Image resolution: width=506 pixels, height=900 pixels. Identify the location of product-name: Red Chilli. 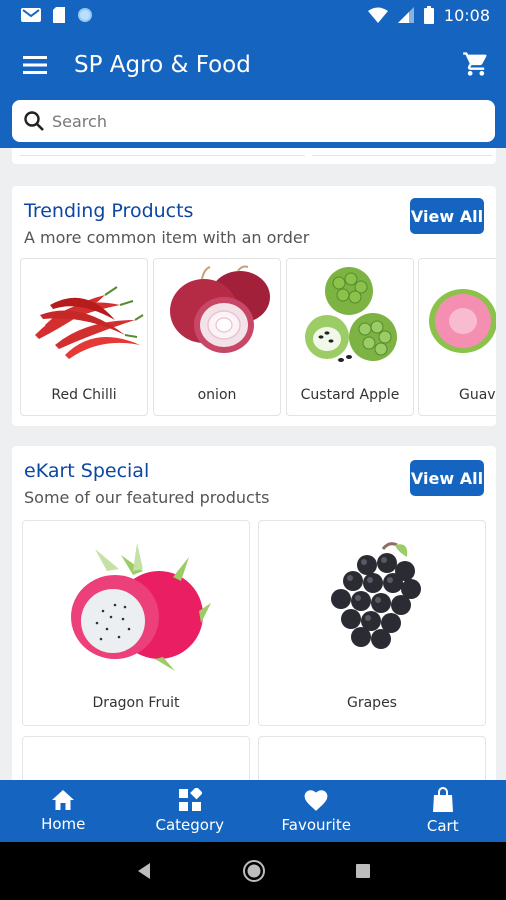
(84, 395).